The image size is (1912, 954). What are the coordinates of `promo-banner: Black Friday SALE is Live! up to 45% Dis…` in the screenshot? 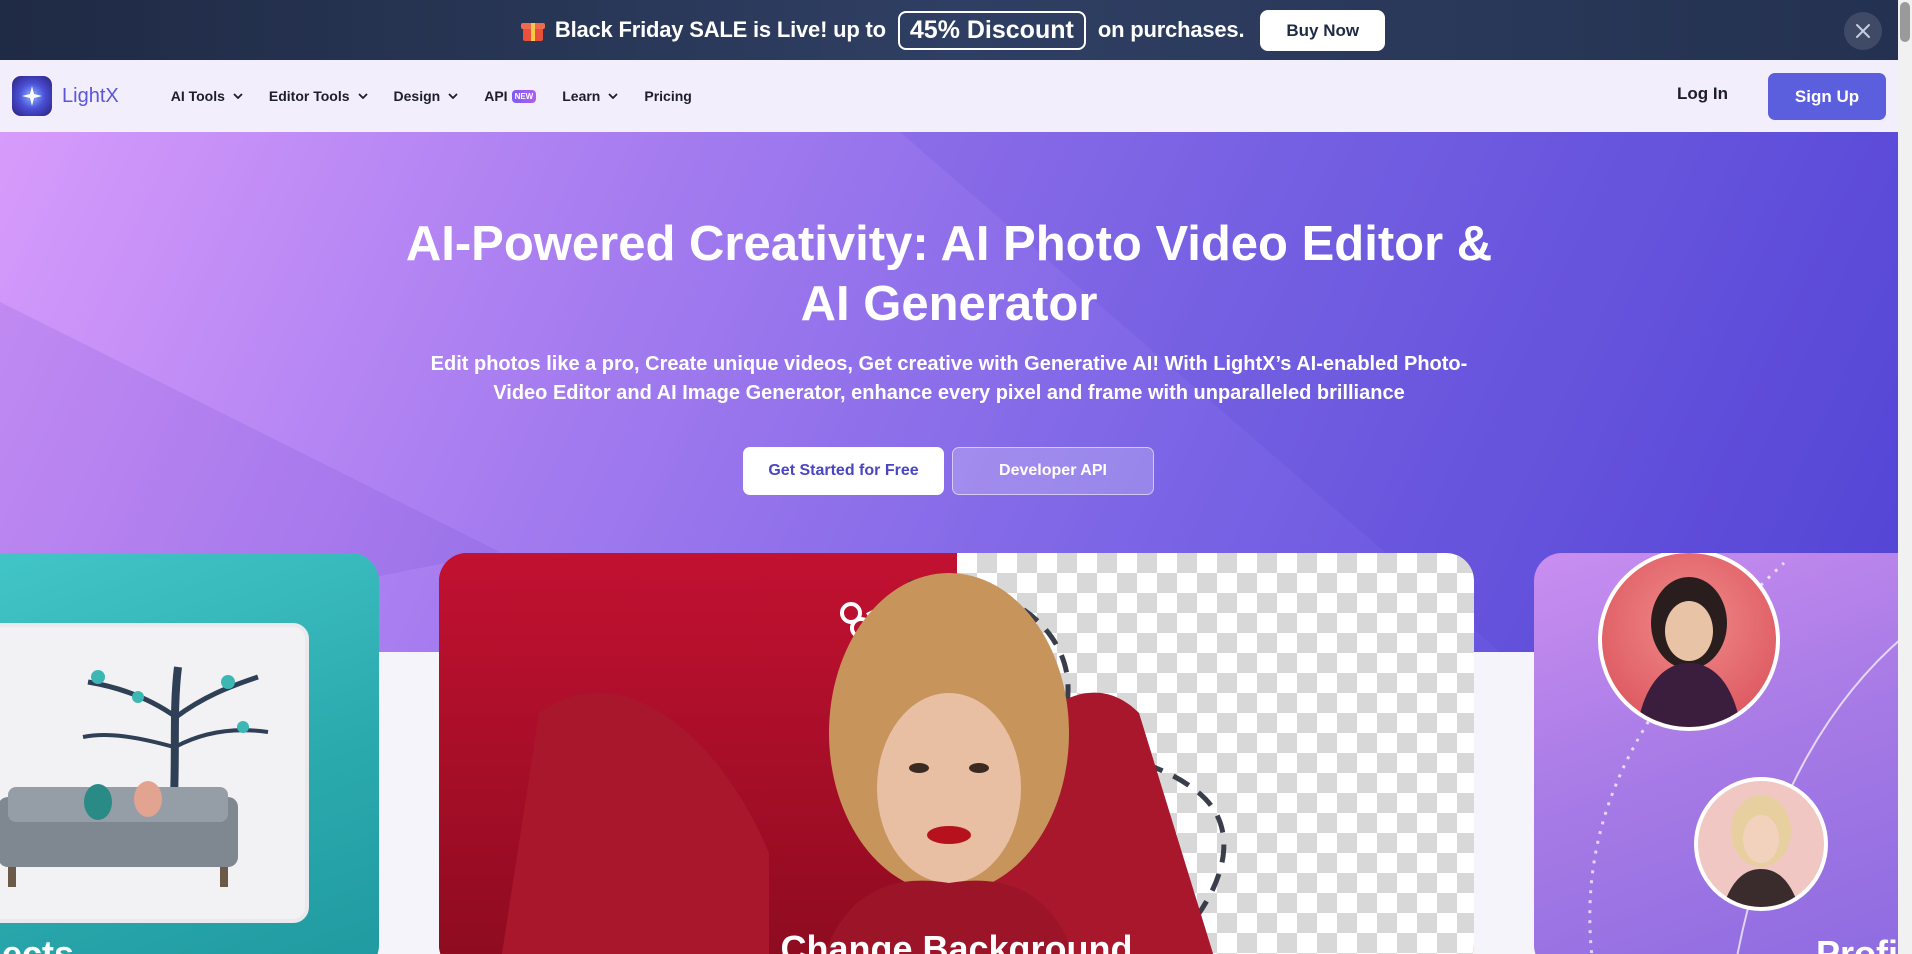 It's located at (956, 30).